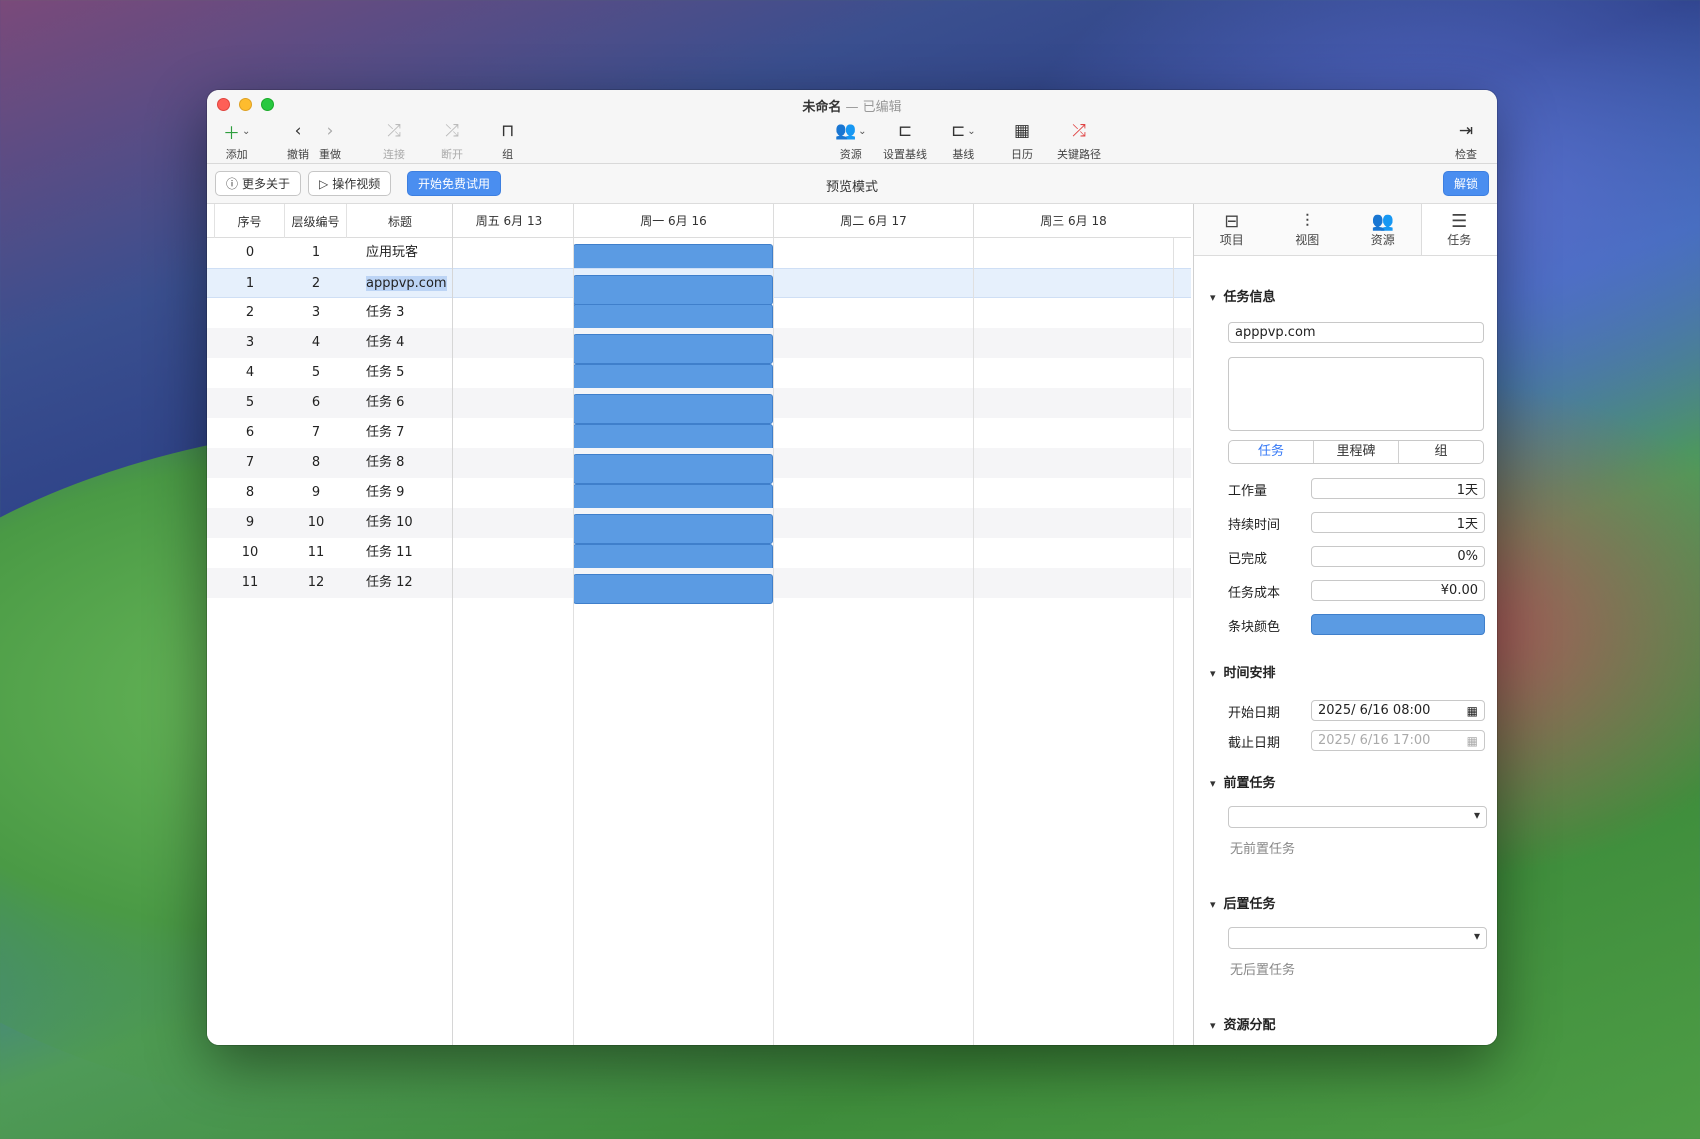 The image size is (1700, 1139). Describe the element at coordinates (329, 373) in the screenshot. I see `table-row: 4 5 任务 5` at that location.